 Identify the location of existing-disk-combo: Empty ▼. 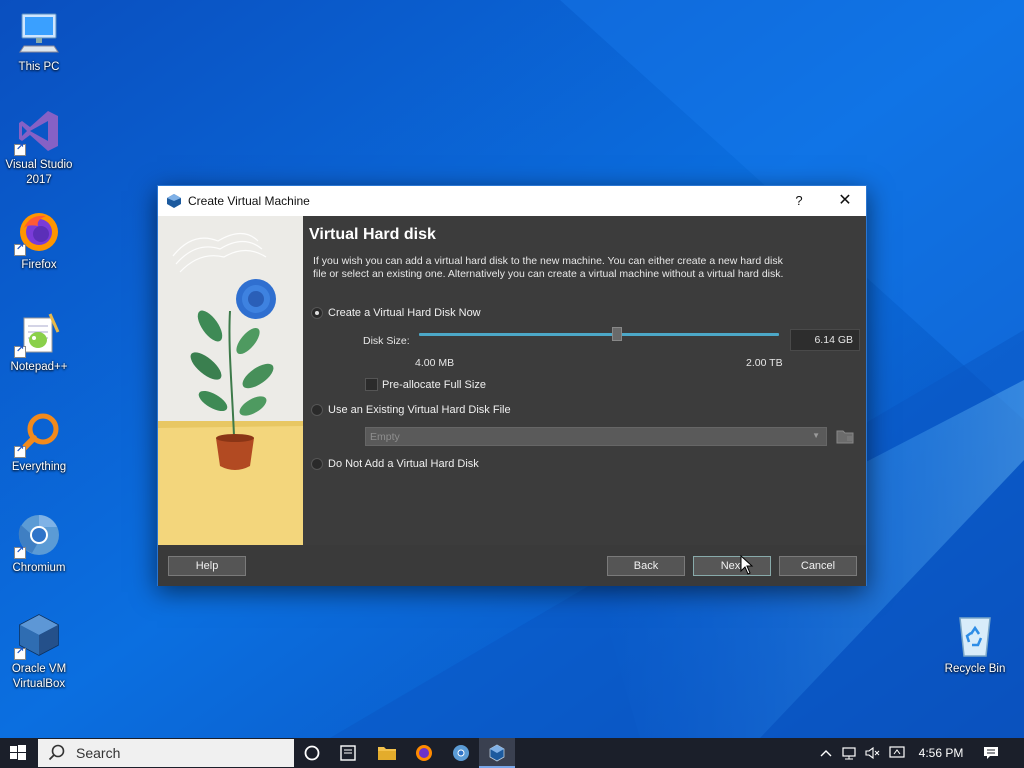
(596, 436).